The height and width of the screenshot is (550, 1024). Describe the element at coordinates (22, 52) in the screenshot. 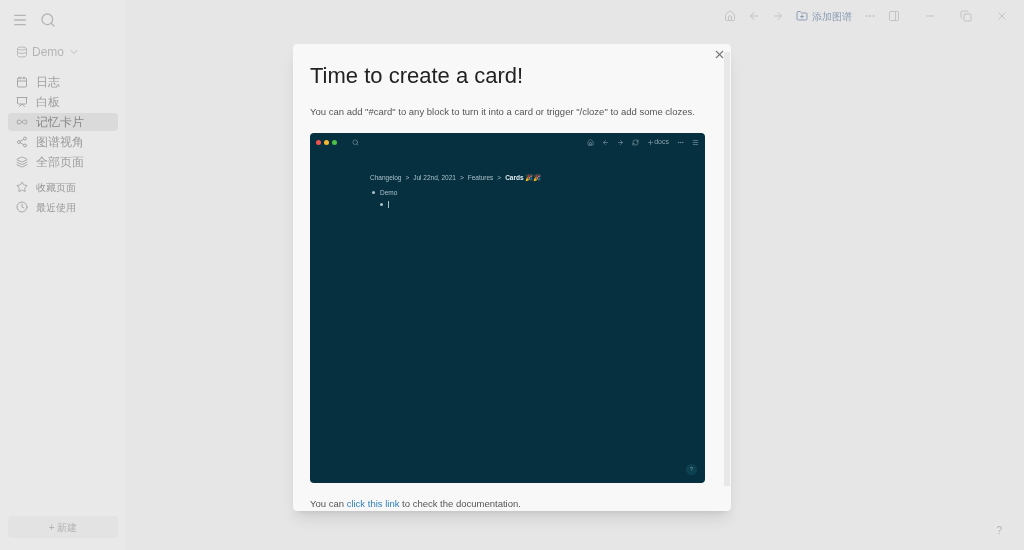

I see `database-icon` at that location.